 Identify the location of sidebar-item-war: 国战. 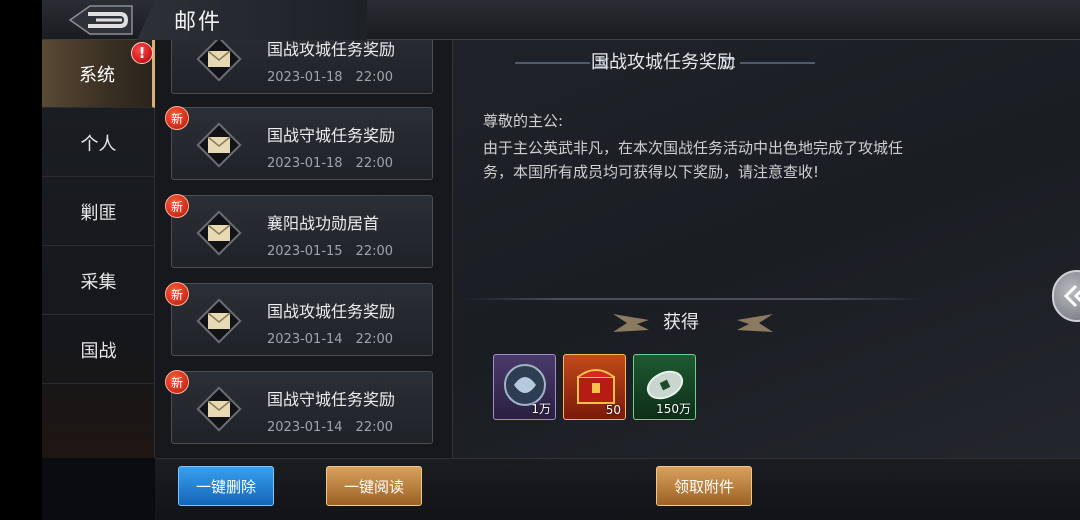
(98, 350).